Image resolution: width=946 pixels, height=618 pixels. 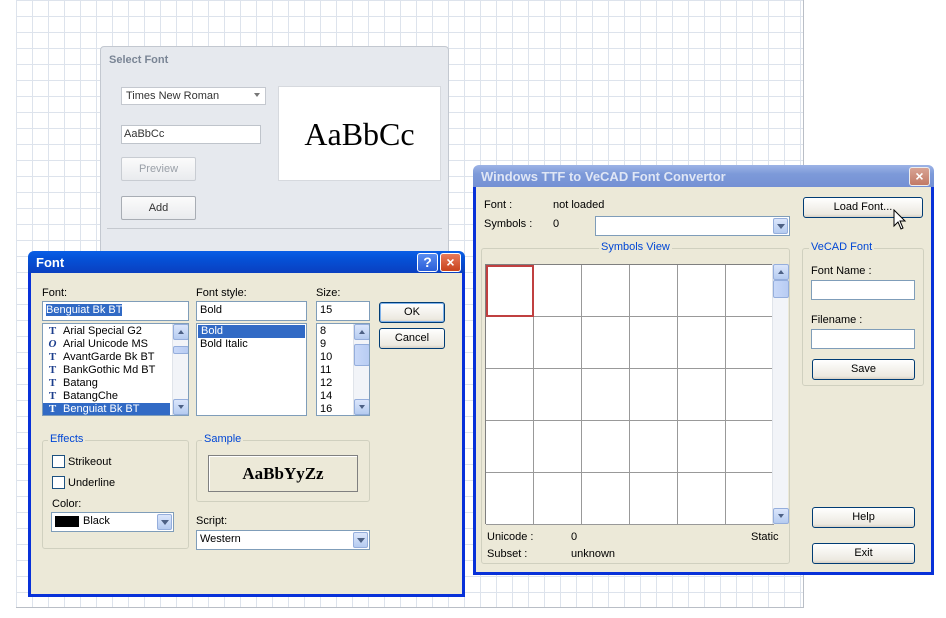 I want to click on font-list-item: O Arial Unicode MS, so click(x=115, y=344).